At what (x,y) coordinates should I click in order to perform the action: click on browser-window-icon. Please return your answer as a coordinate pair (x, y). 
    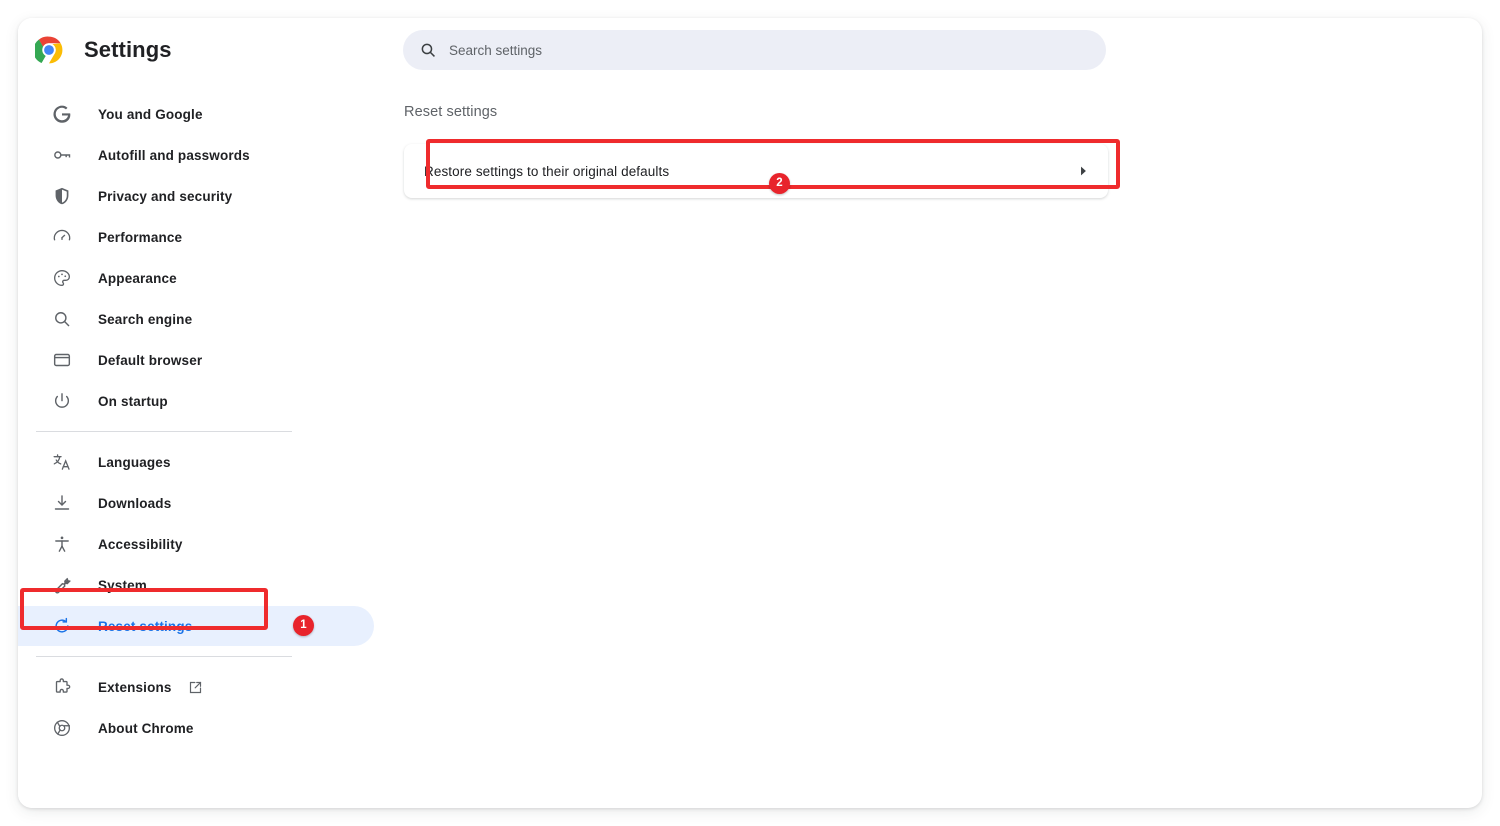
    Looking at the image, I should click on (62, 360).